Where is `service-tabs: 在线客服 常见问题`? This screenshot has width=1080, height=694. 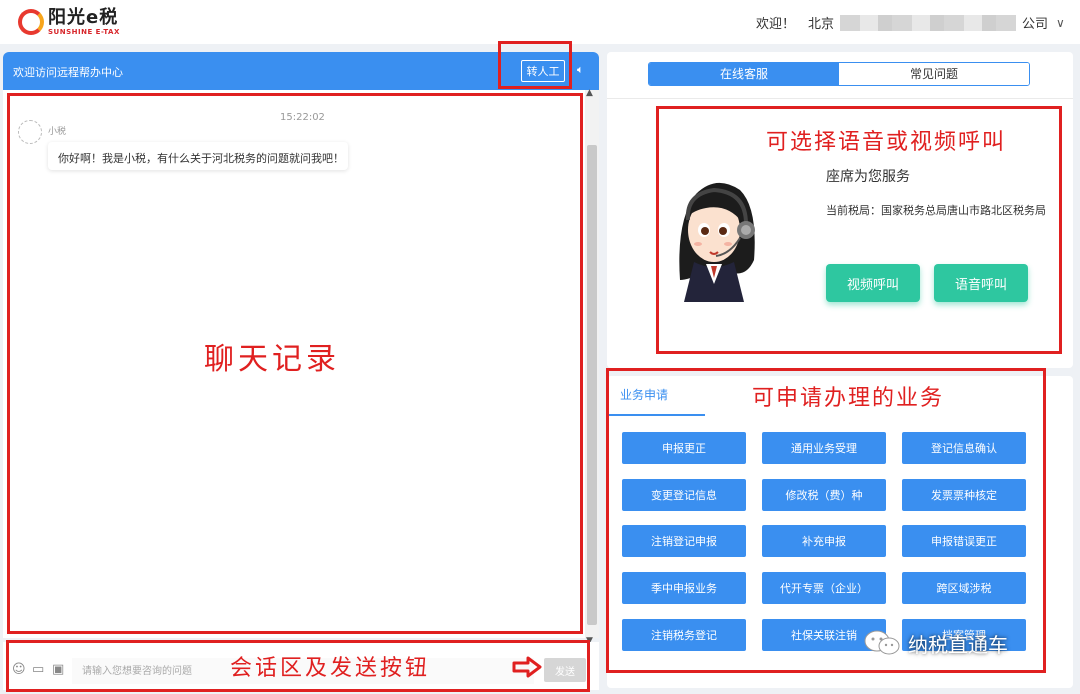 service-tabs: 在线客服 常见问题 is located at coordinates (839, 74).